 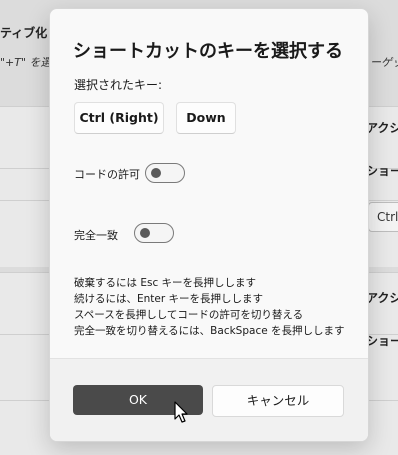 I want to click on background-shortcut-field: Ctrl, so click(x=383, y=217).